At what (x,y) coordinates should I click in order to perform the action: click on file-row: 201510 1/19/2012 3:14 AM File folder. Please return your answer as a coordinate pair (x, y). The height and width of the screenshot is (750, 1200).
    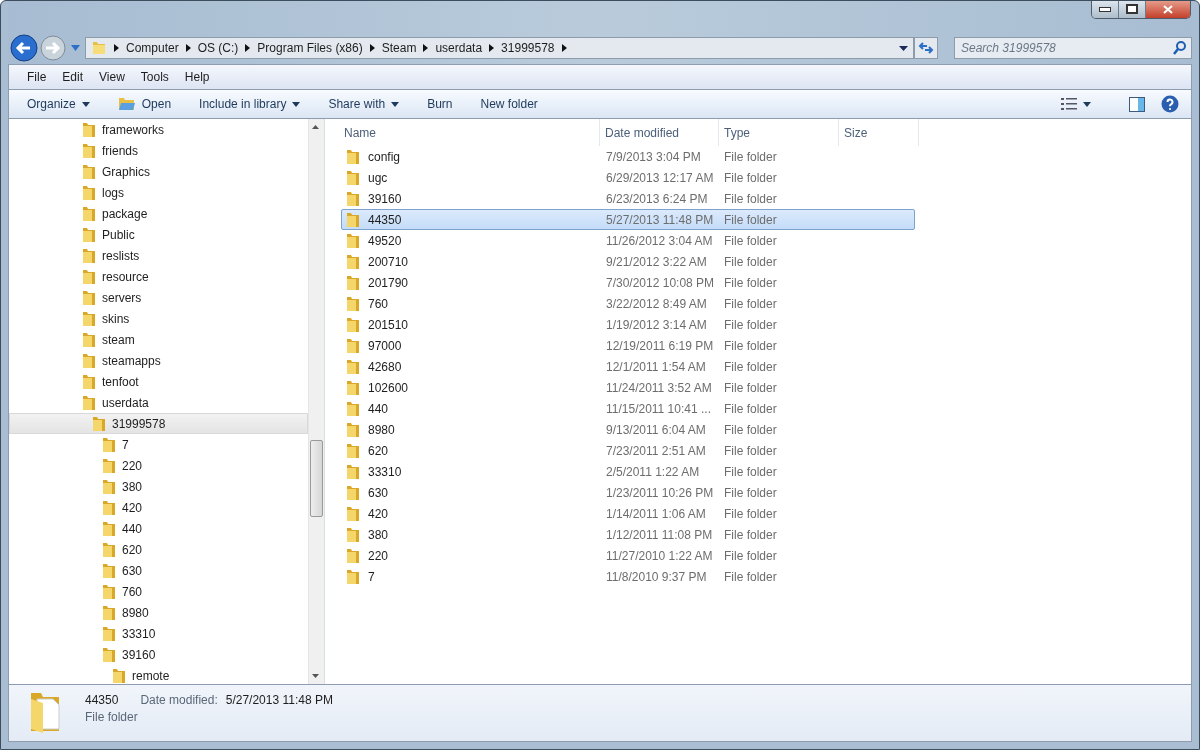
    Looking at the image, I should click on (628, 324).